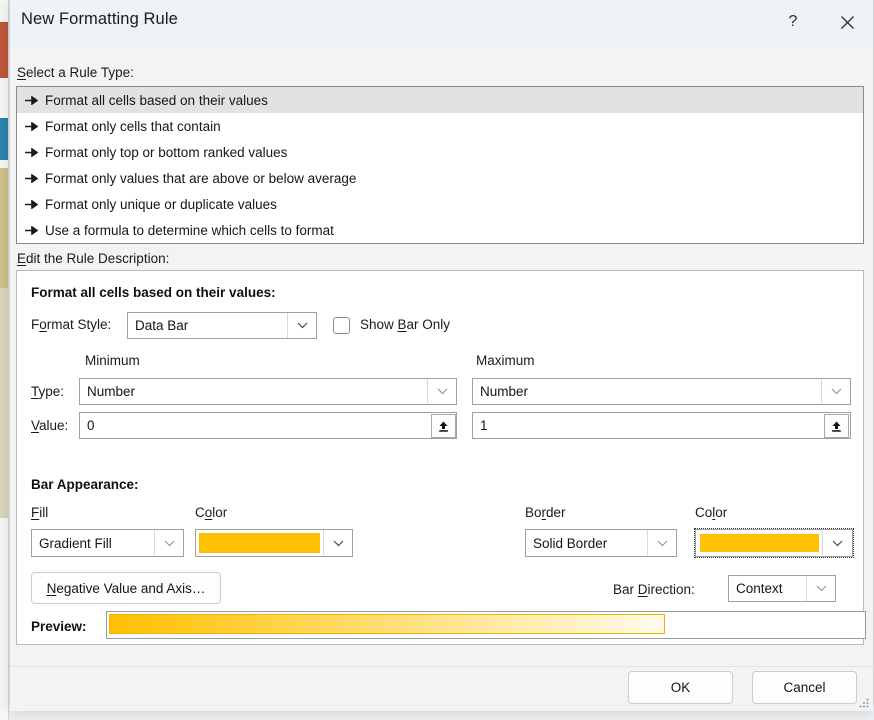 The height and width of the screenshot is (720, 874). I want to click on preview-label: Preview:, so click(59, 626).